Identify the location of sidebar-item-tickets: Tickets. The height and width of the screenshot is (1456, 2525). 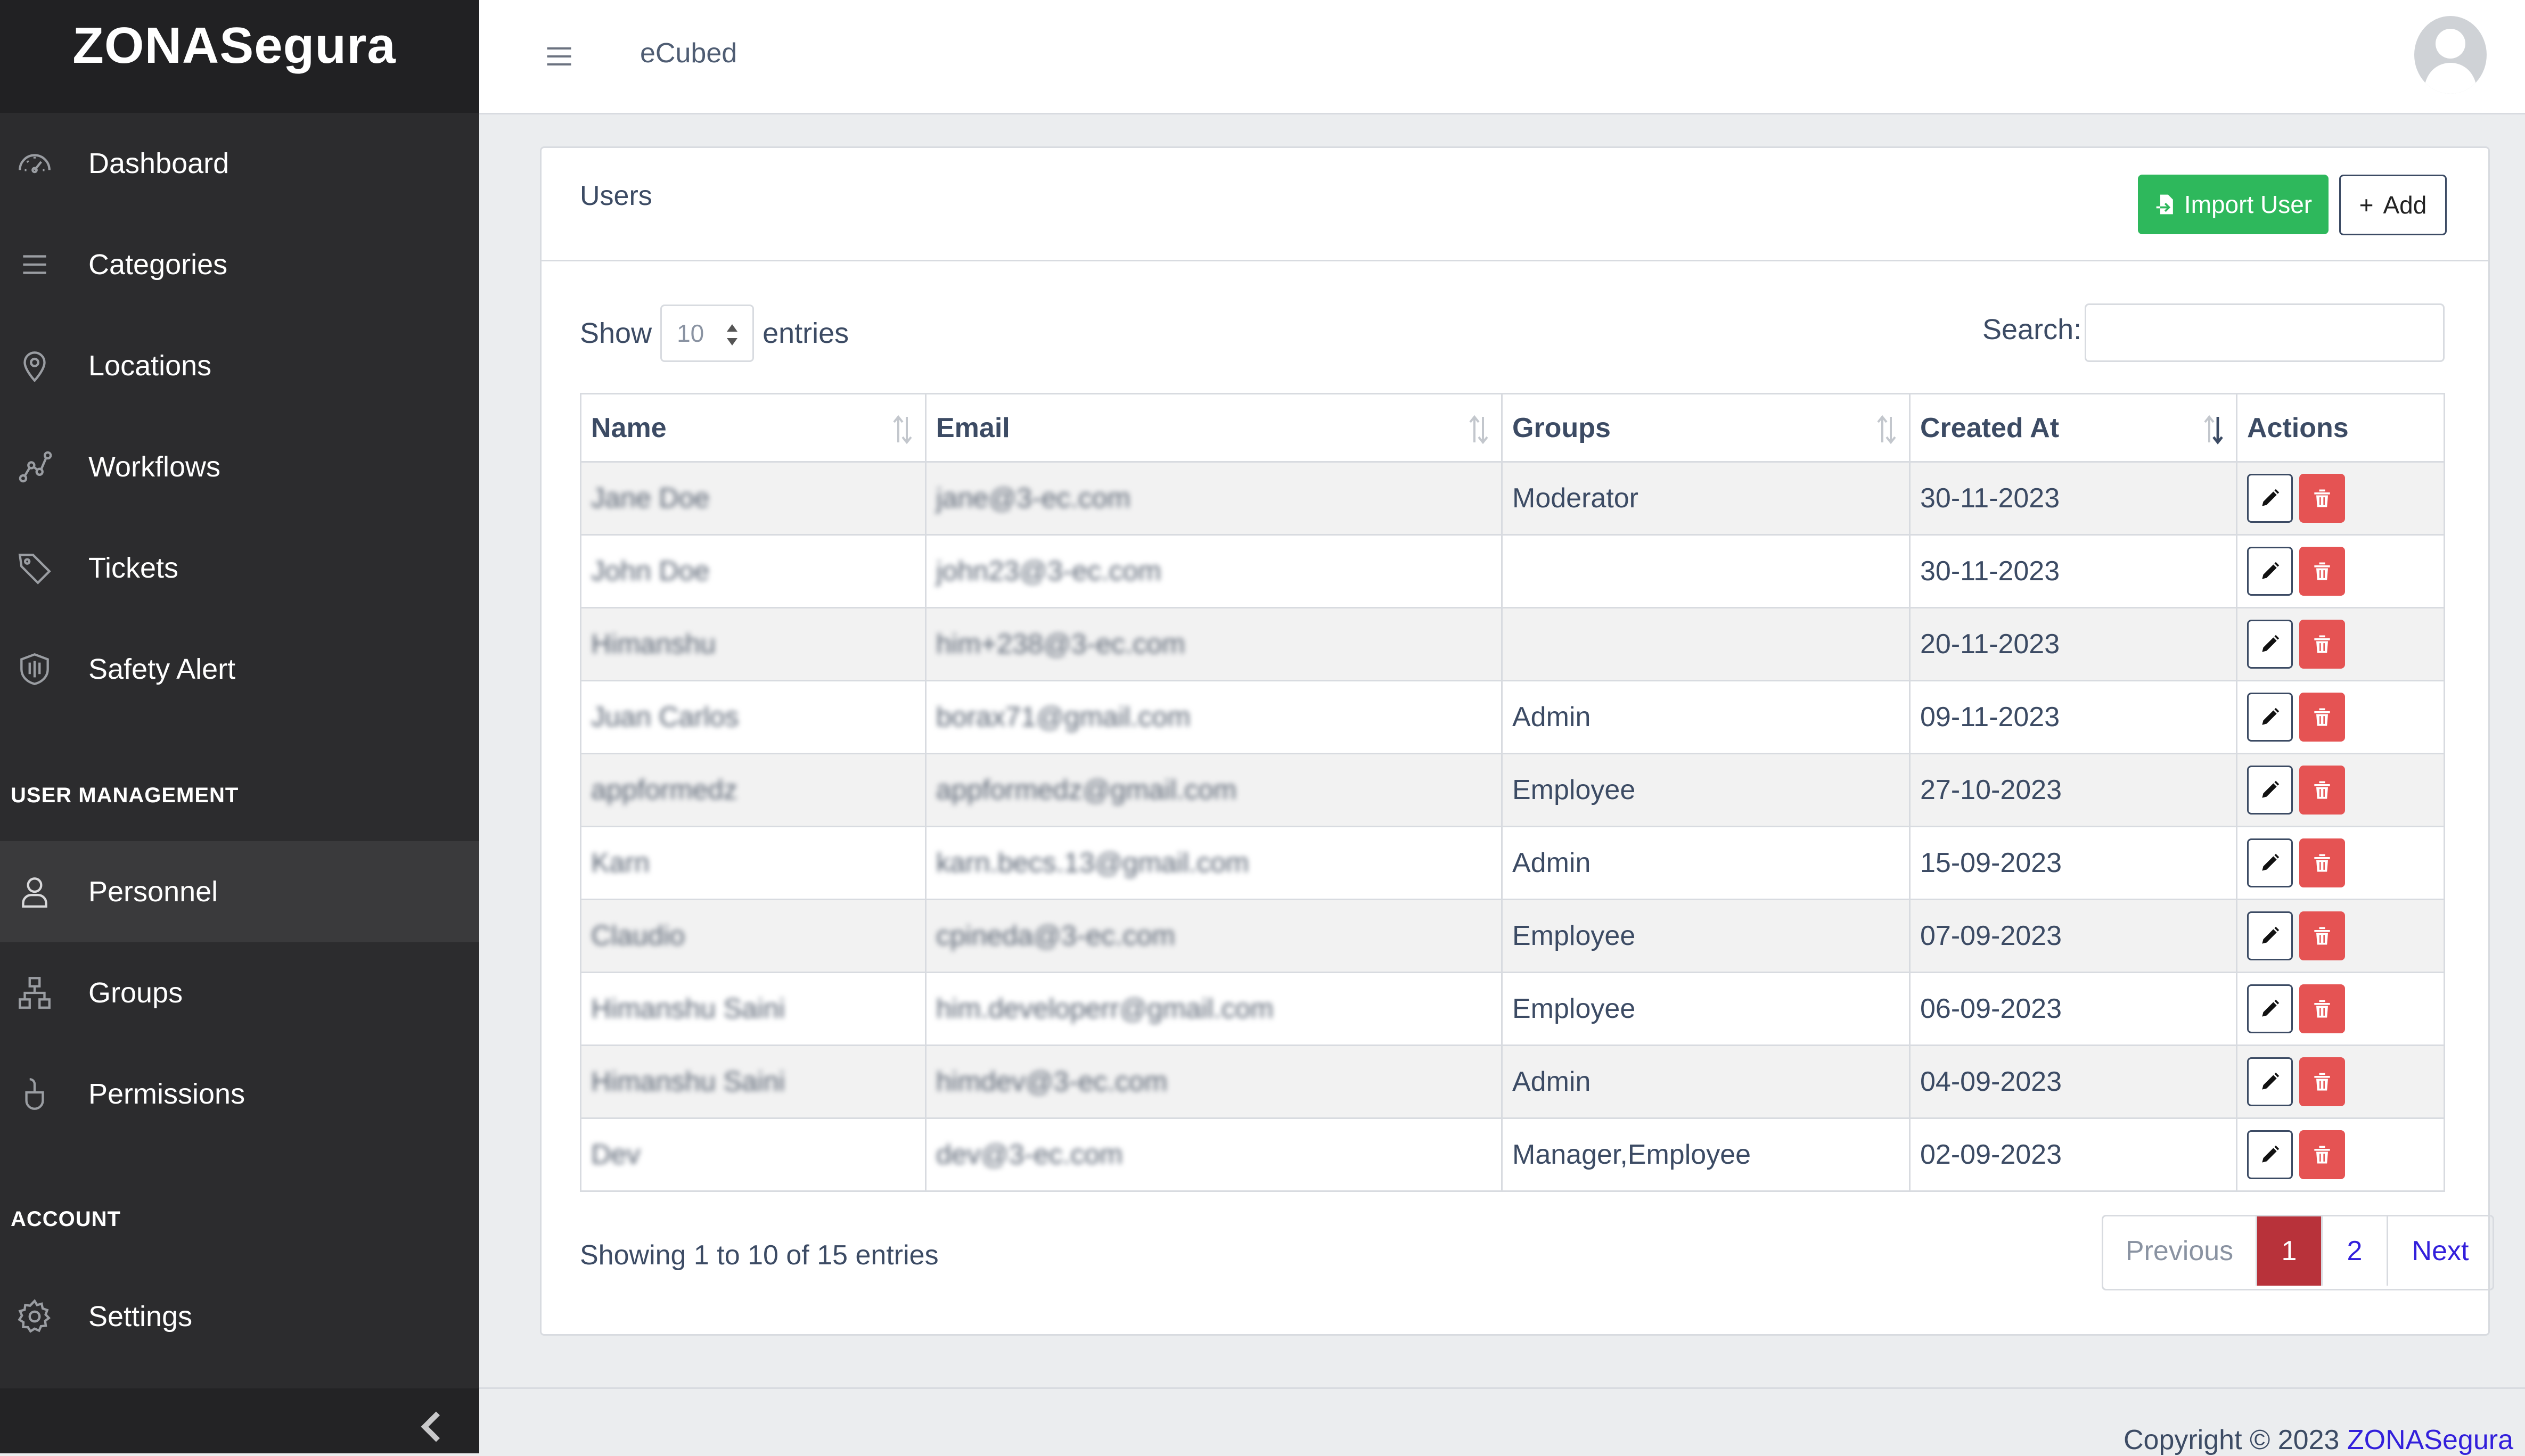
(240, 568).